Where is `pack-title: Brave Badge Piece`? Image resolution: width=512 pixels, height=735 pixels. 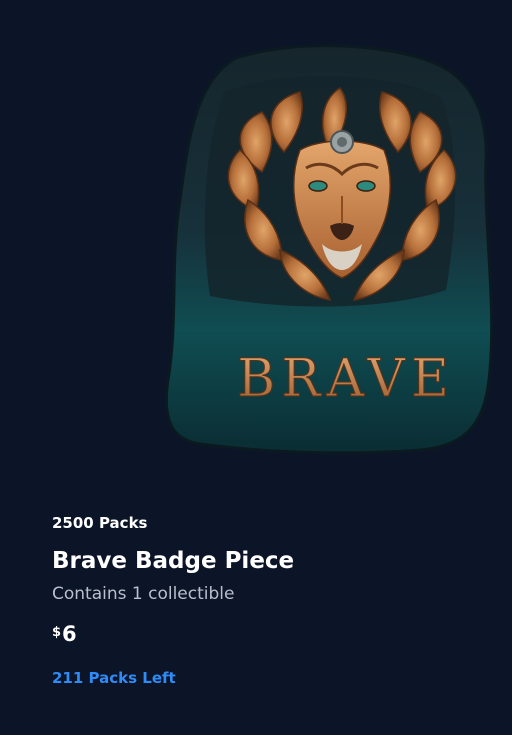 pack-title: Brave Badge Piece is located at coordinates (272, 561).